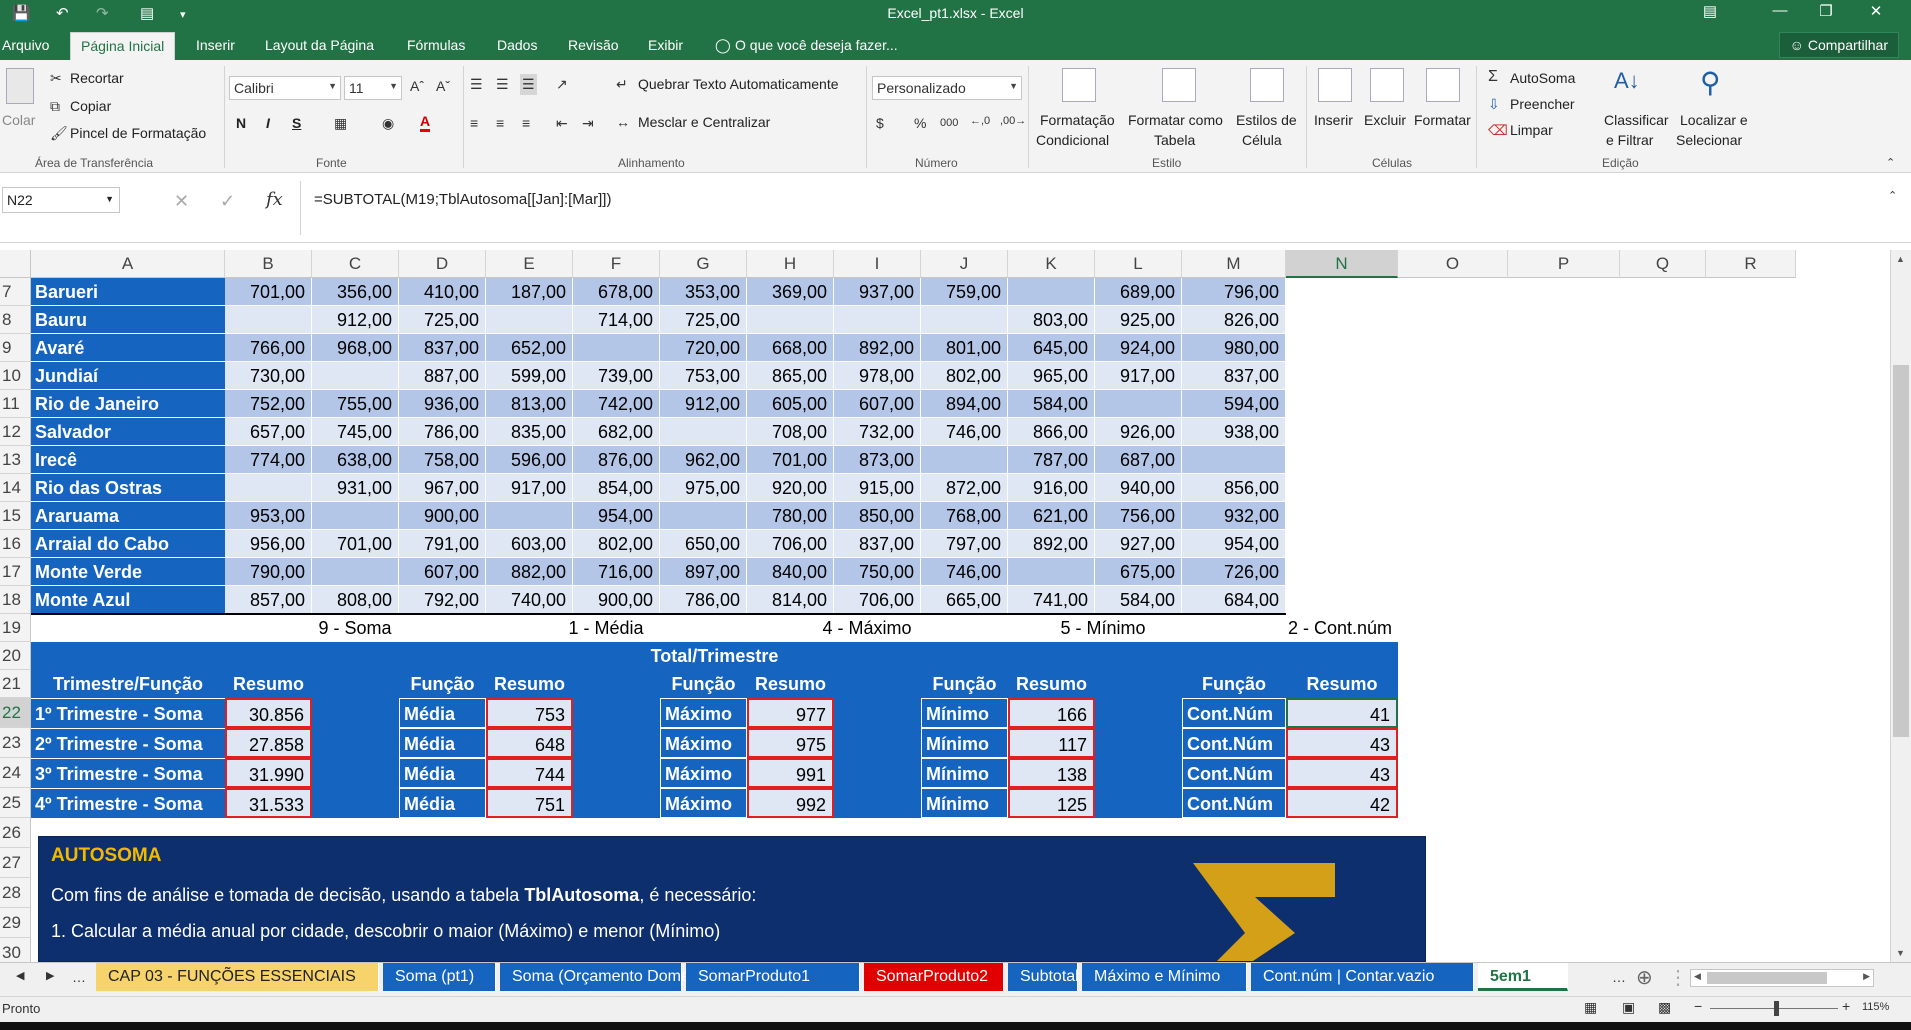 The image size is (1911, 1030). What do you see at coordinates (877, 376) in the screenshot?
I see `table-cell: 978,00` at bounding box center [877, 376].